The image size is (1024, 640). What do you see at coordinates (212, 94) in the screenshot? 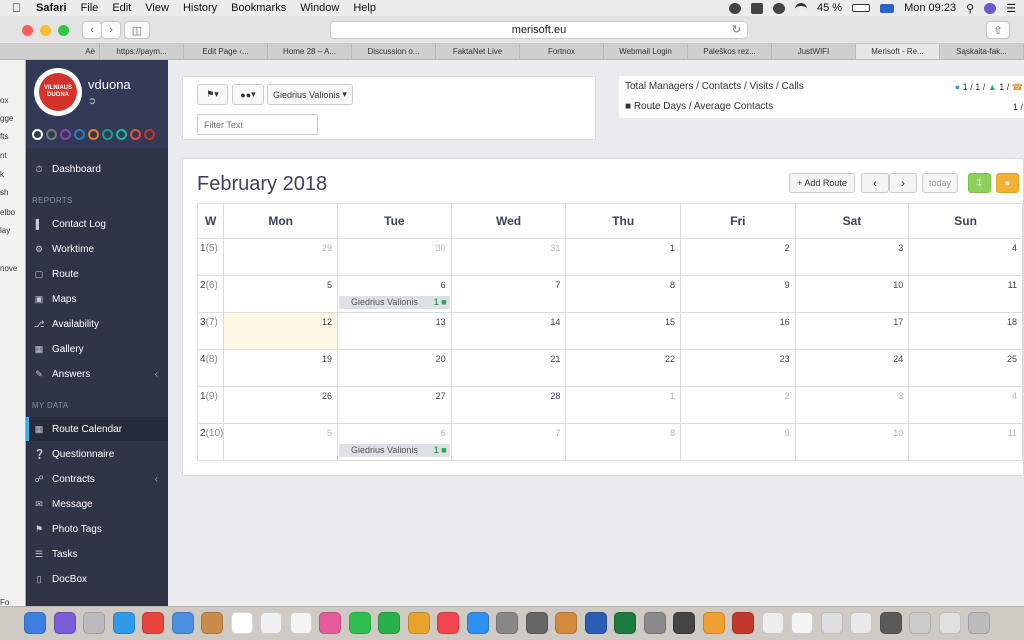
I see `flag-filter-button: ⚑ ▾` at bounding box center [212, 94].